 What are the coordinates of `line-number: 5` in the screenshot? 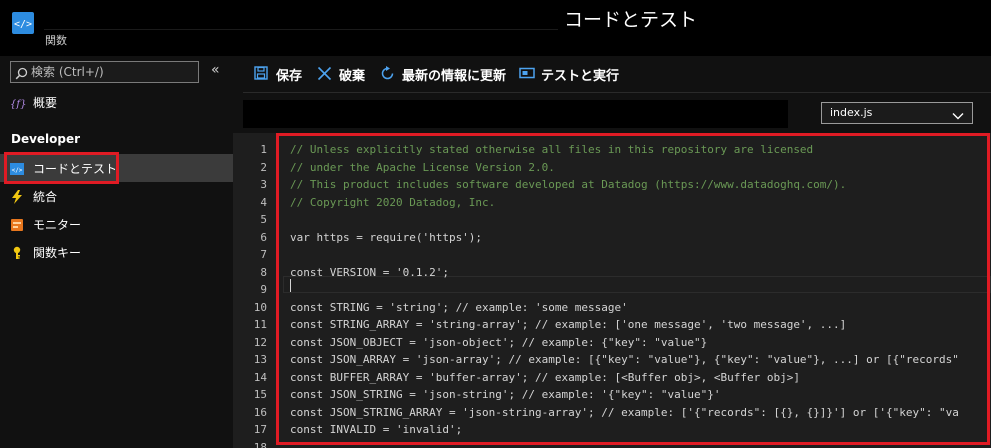 It's located at (263, 219).